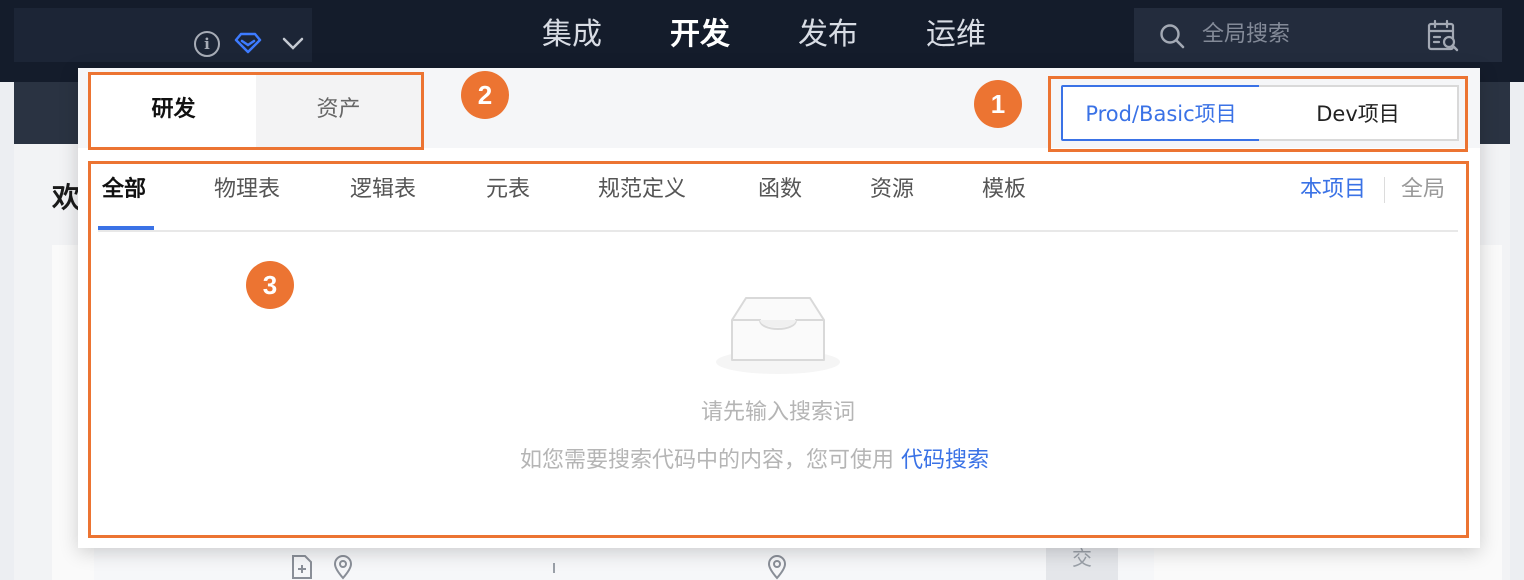 The width and height of the screenshot is (1524, 580). Describe the element at coordinates (780, 190) in the screenshot. I see `type-tab-function: 函数` at that location.